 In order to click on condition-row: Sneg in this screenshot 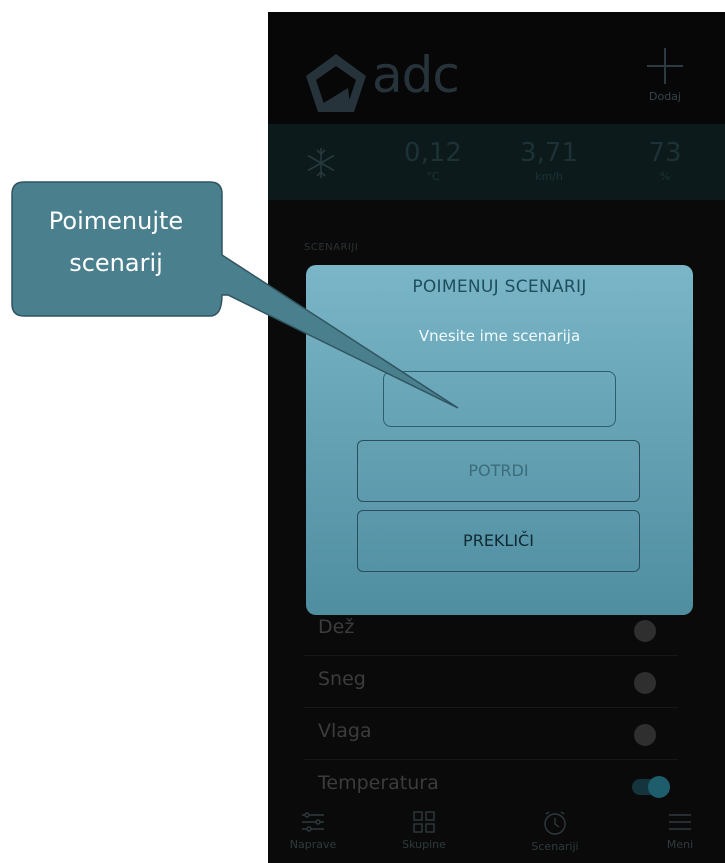, I will do `click(491, 682)`.